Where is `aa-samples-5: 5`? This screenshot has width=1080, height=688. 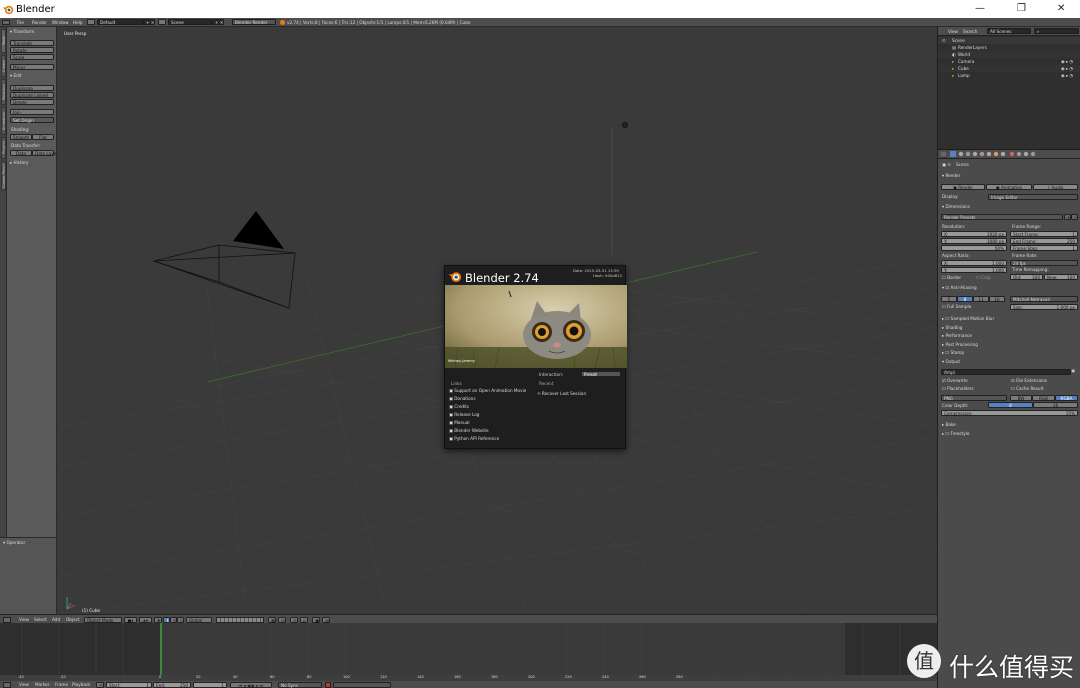 aa-samples-5: 5 is located at coordinates (949, 299).